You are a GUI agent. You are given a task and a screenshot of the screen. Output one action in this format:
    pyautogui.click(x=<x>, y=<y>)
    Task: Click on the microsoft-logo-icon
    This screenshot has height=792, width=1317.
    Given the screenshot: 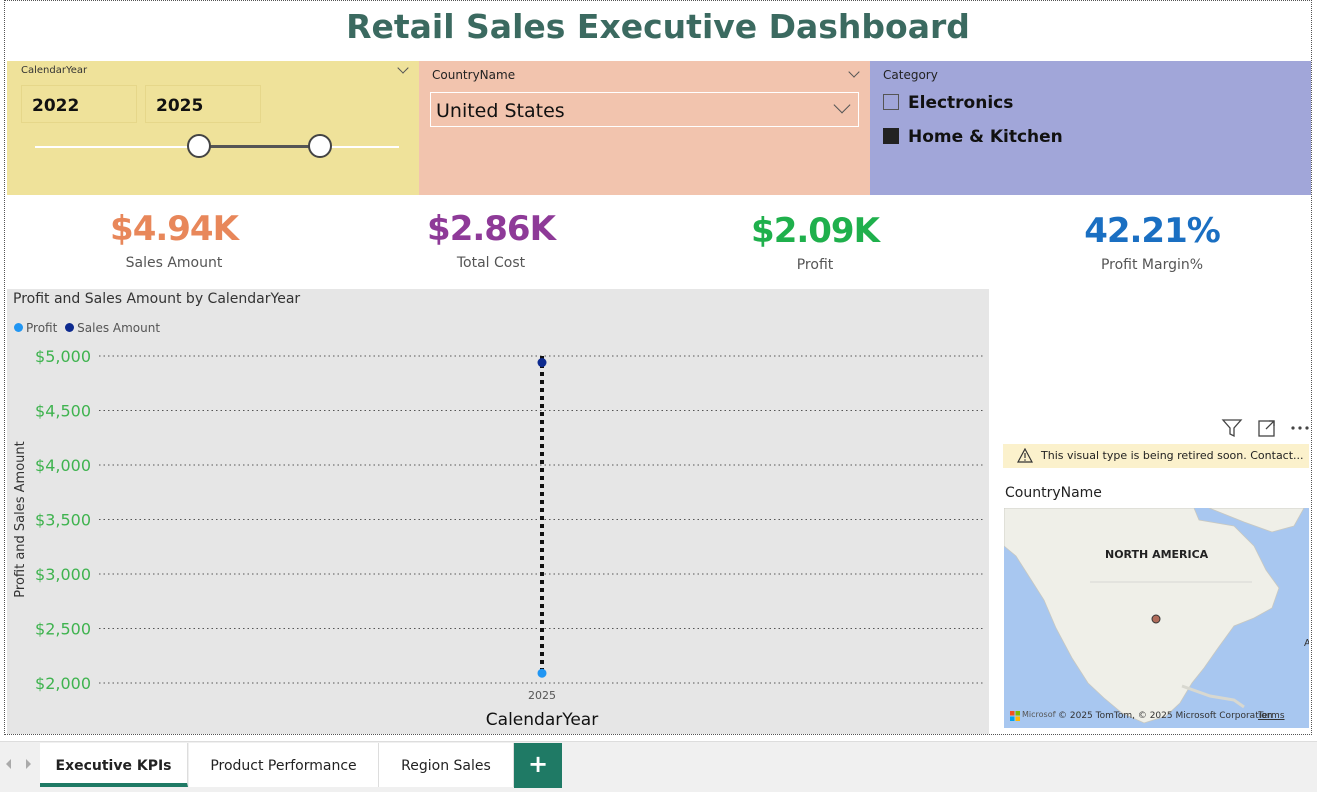 What is the action you would take?
    pyautogui.click(x=1015, y=716)
    